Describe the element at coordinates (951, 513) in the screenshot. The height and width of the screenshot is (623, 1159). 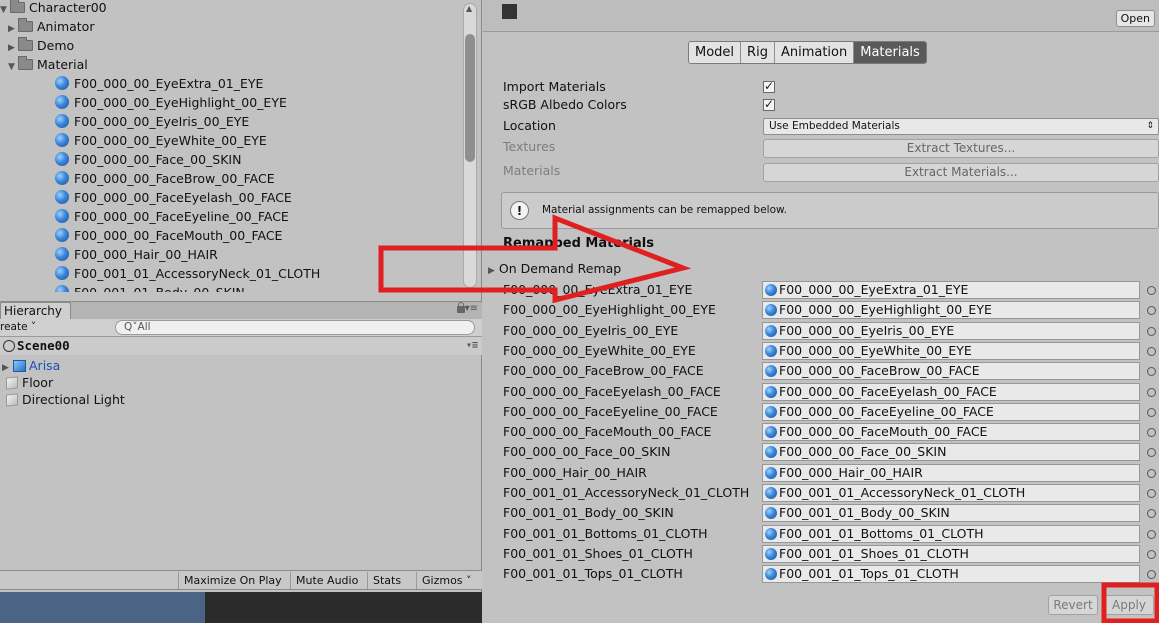
I see `material-object-field: F00_001_01_Body_00_SKIN` at that location.